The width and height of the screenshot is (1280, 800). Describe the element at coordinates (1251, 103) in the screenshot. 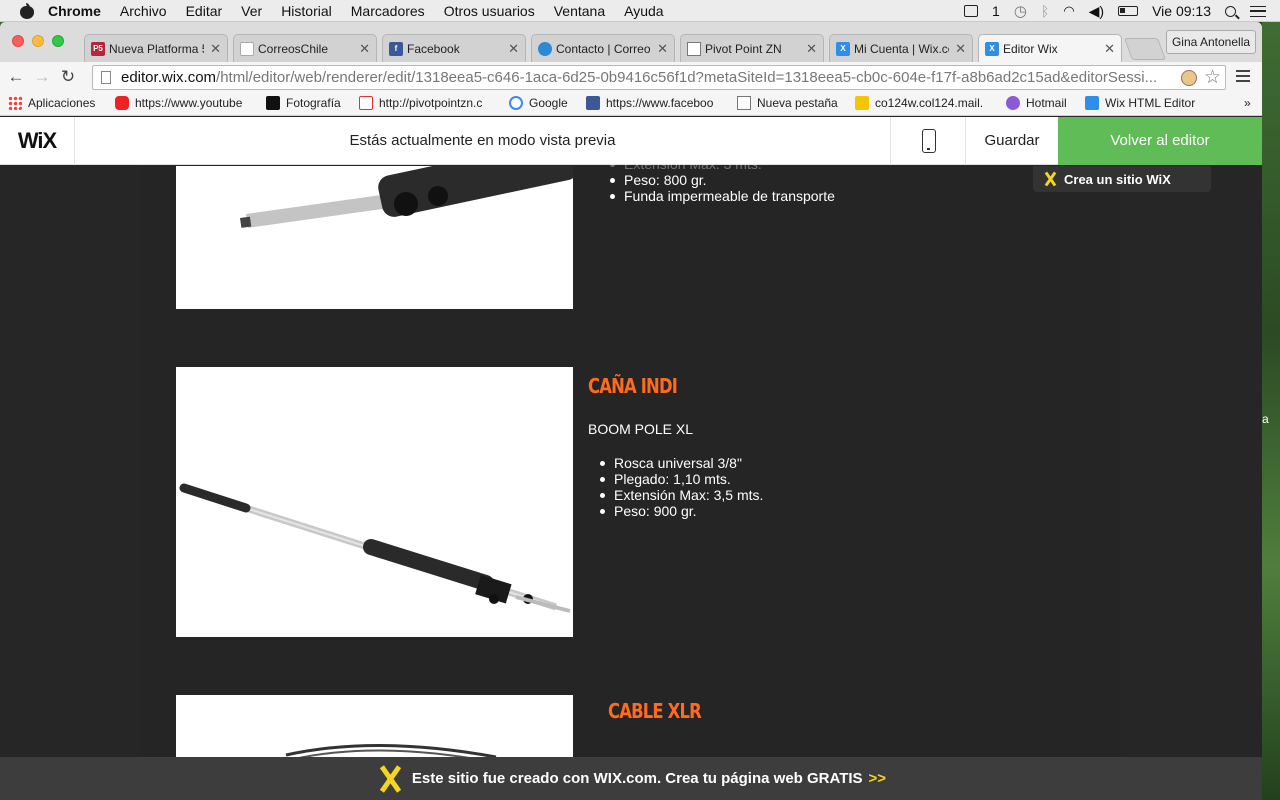

I see `bookmarks-overflow-button: »` at that location.